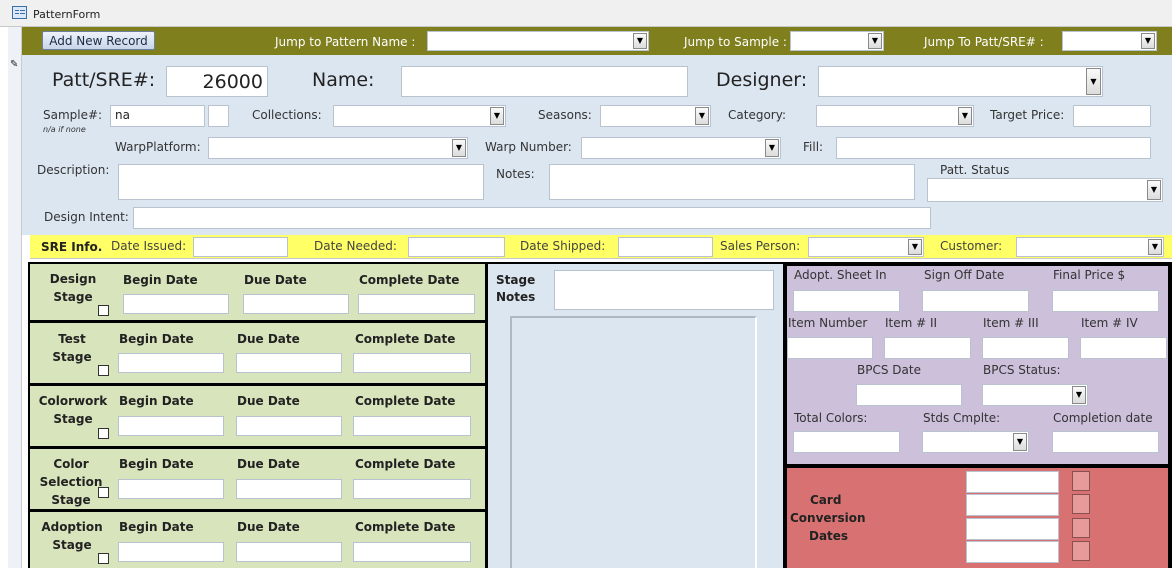 This screenshot has height=568, width=1172. Describe the element at coordinates (735, 42) in the screenshot. I see `jump-sample-label: Jump to Sample :` at that location.